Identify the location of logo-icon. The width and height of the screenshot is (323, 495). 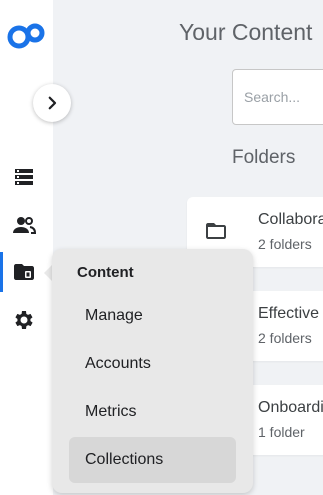
(26, 36).